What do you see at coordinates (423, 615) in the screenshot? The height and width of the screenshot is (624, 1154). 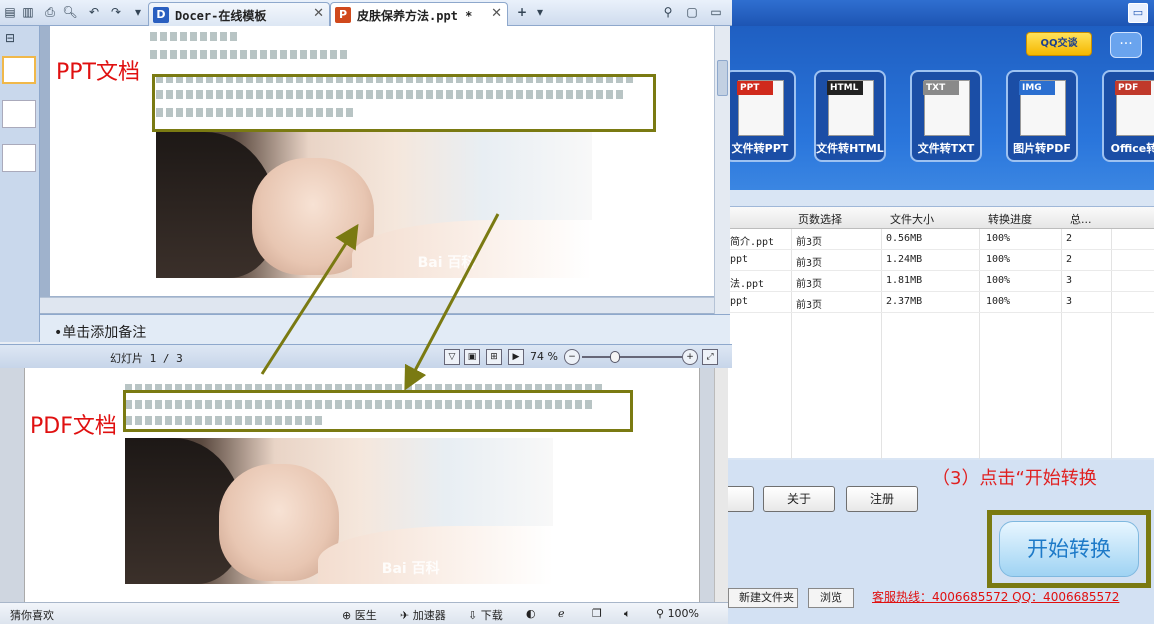 I see `accelerator-button: ✈ 加速器` at bounding box center [423, 615].